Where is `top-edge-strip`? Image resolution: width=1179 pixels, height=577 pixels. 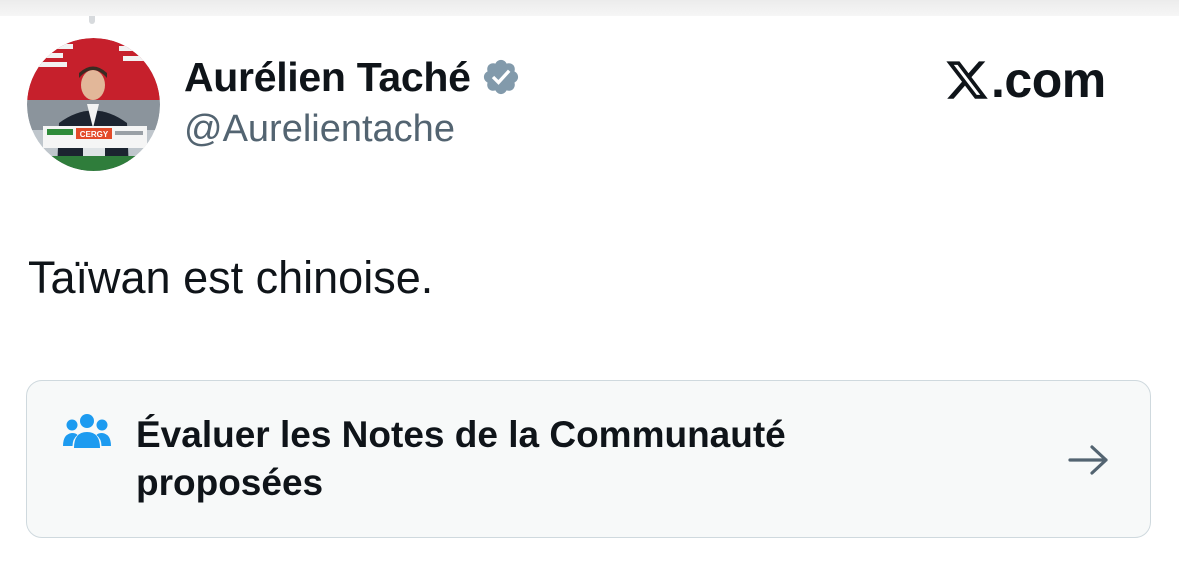 top-edge-strip is located at coordinates (589, 8).